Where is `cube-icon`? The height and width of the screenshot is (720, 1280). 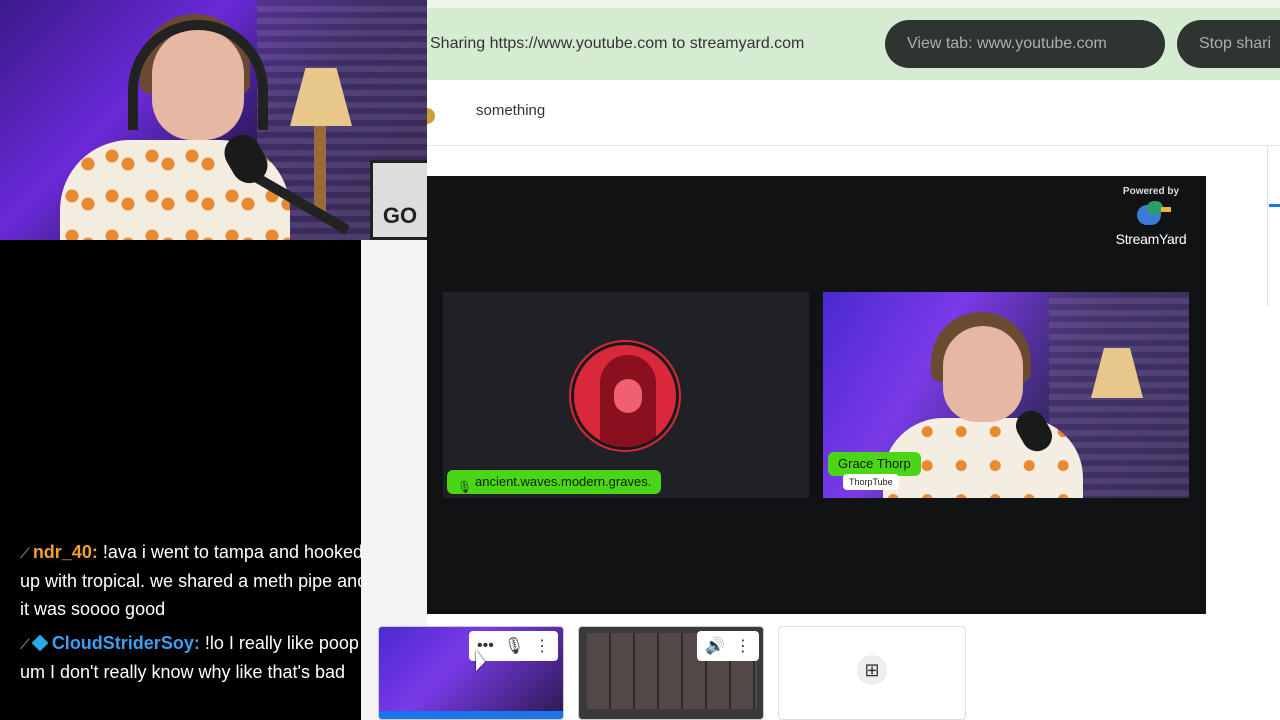 cube-icon is located at coordinates (40, 643).